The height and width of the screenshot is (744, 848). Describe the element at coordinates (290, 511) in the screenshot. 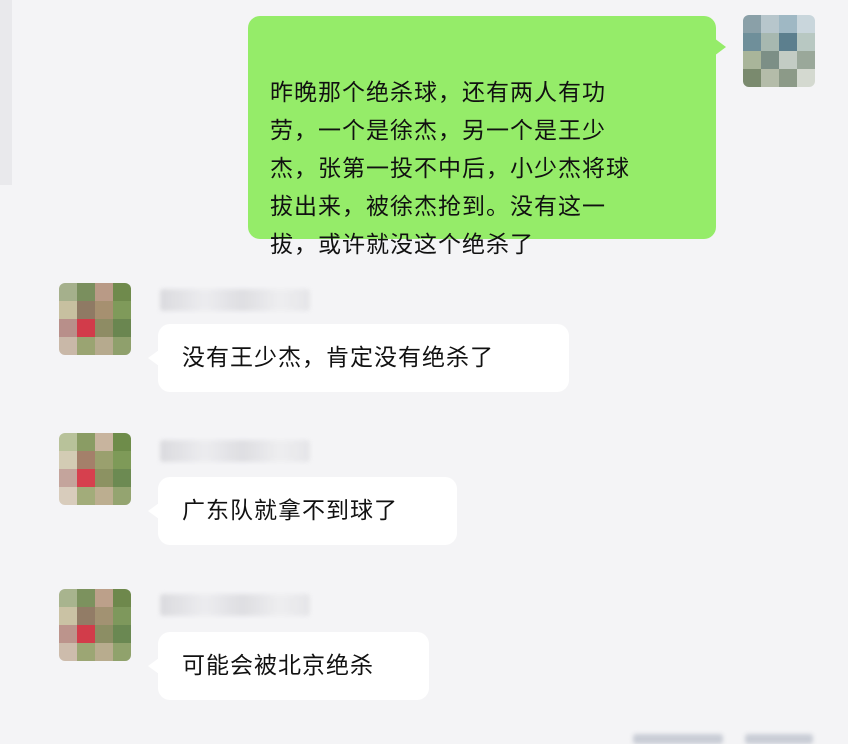

I see `contact-message-text: 广东队就拿不到球了` at that location.